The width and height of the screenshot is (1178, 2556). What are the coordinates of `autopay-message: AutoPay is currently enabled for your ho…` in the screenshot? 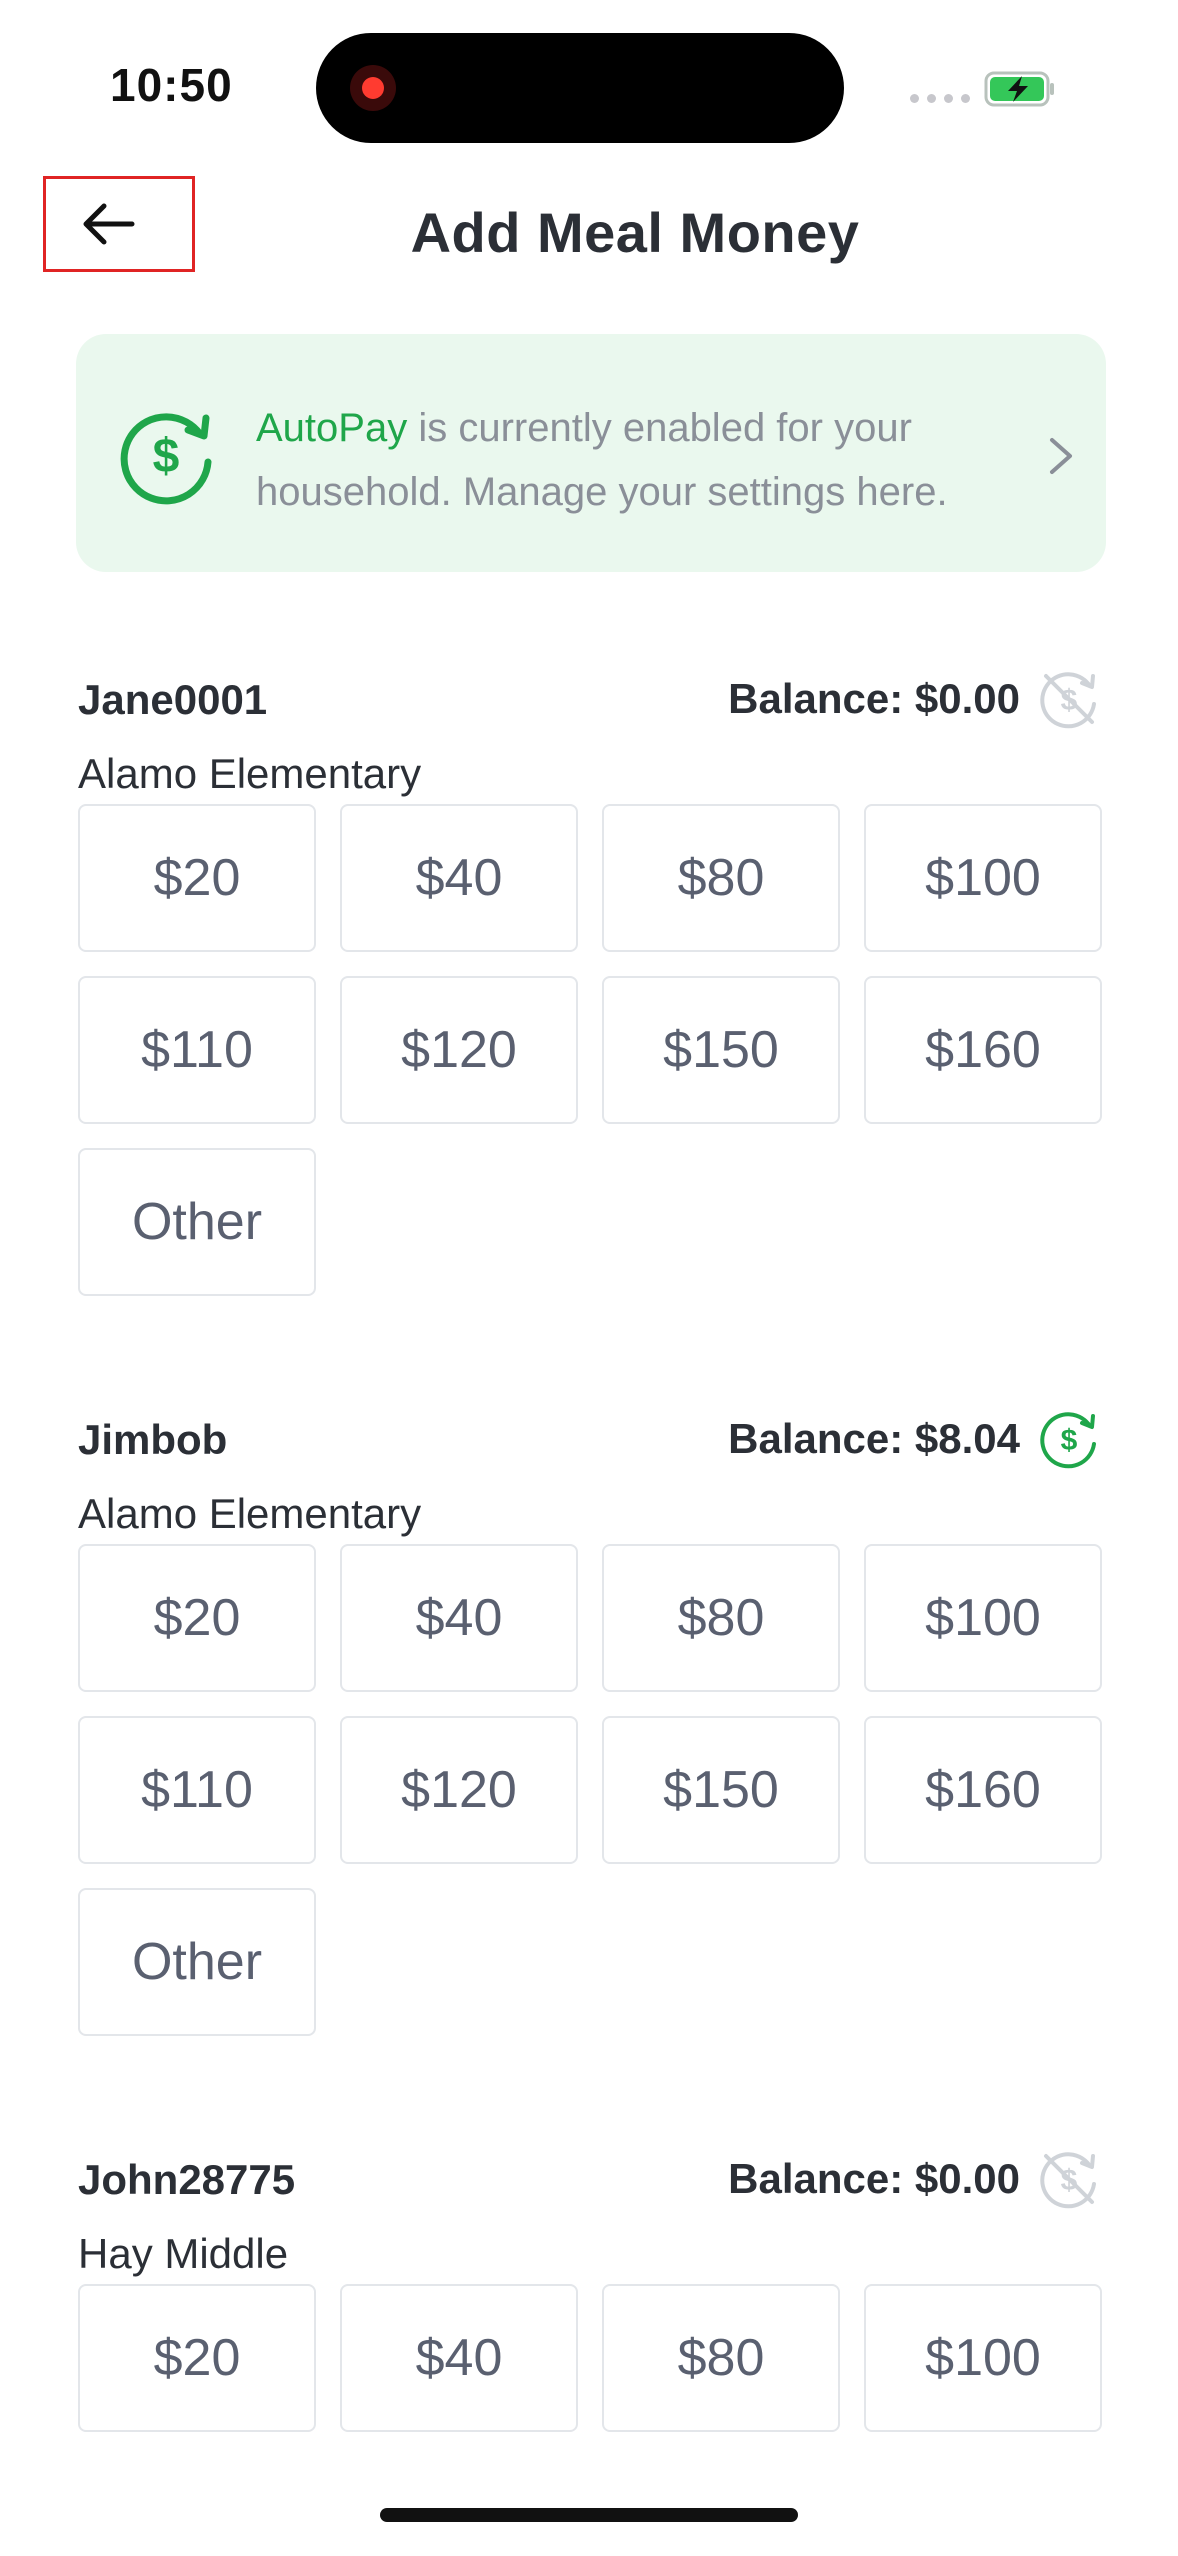 It's located at (646, 460).